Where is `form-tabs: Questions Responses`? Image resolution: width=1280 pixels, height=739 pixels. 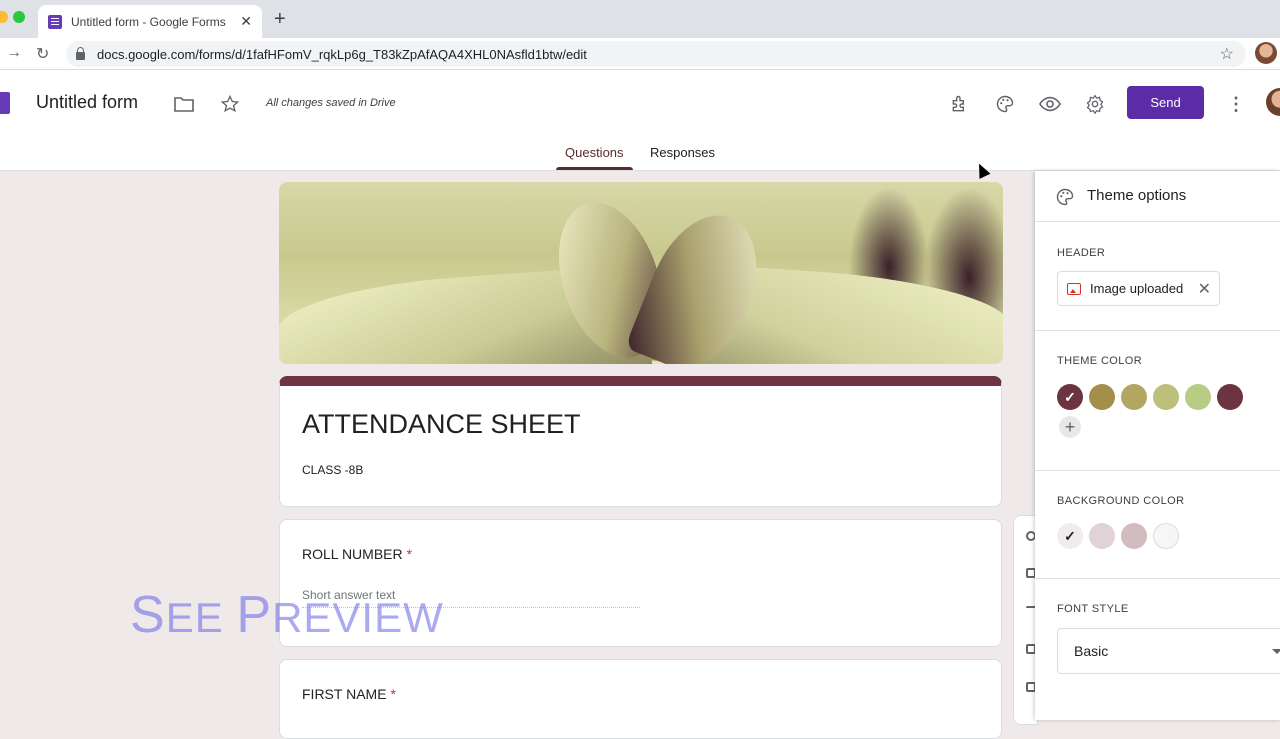 form-tabs: Questions Responses is located at coordinates (640, 157).